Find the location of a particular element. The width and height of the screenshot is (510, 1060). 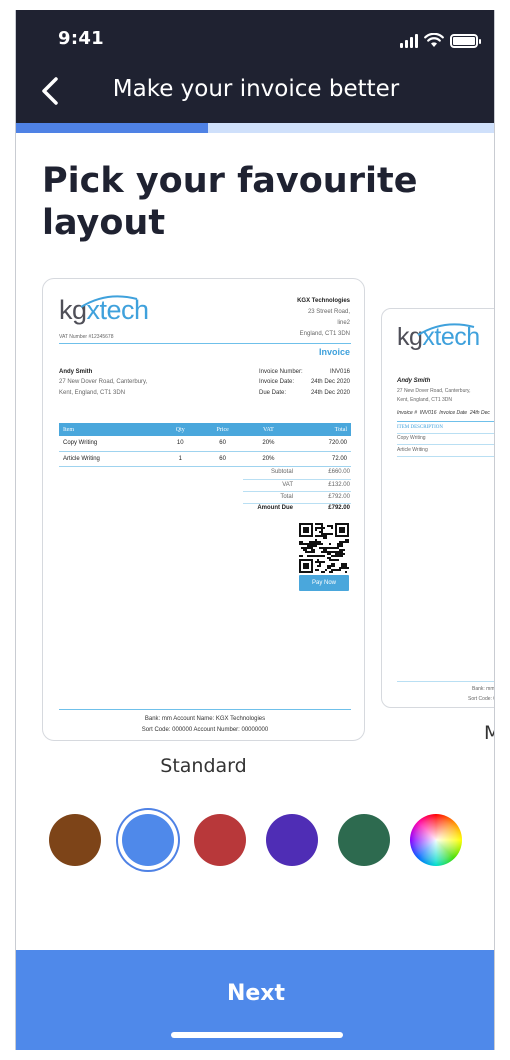

pay-now-button: Pay Now is located at coordinates (324, 583).